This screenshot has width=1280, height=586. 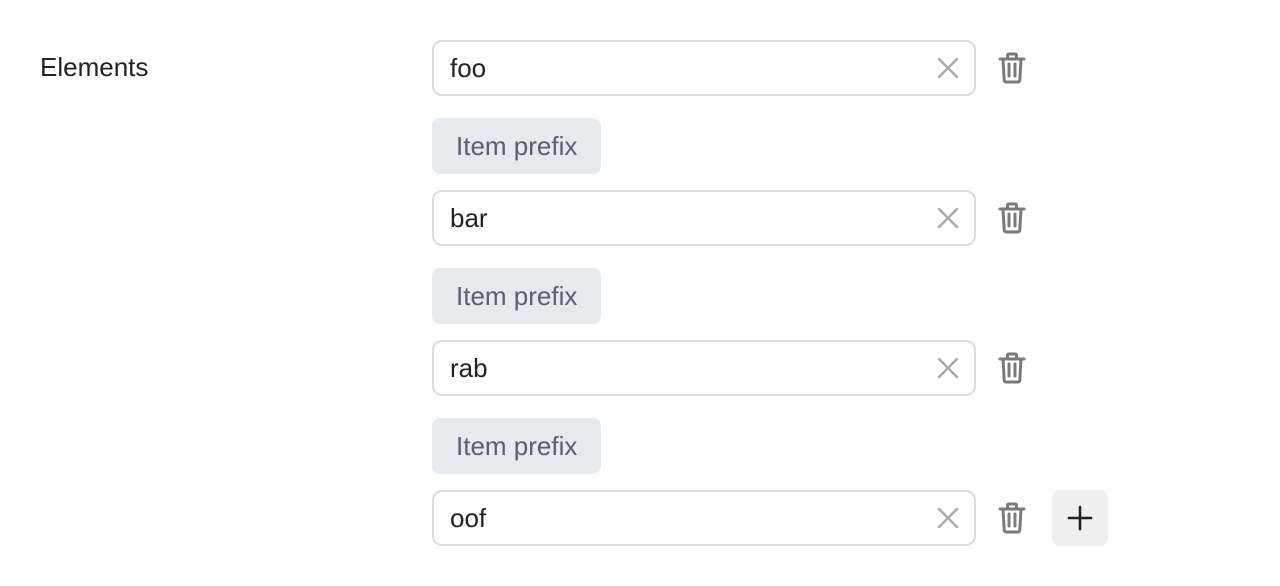 I want to click on add-item-button, so click(x=1080, y=518).